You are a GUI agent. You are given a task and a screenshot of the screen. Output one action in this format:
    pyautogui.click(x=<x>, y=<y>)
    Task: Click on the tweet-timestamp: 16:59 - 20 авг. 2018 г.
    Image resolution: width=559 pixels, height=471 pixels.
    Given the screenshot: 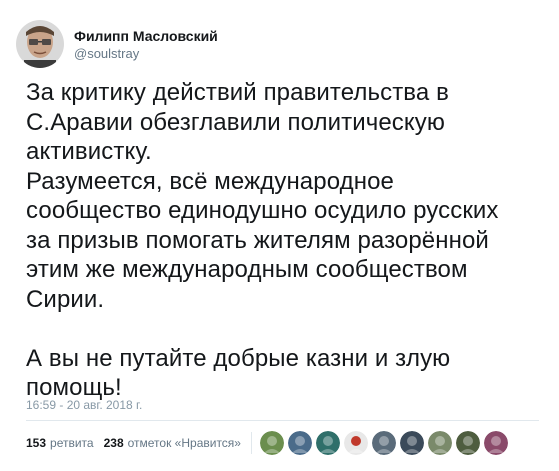 What is the action you would take?
    pyautogui.click(x=84, y=405)
    